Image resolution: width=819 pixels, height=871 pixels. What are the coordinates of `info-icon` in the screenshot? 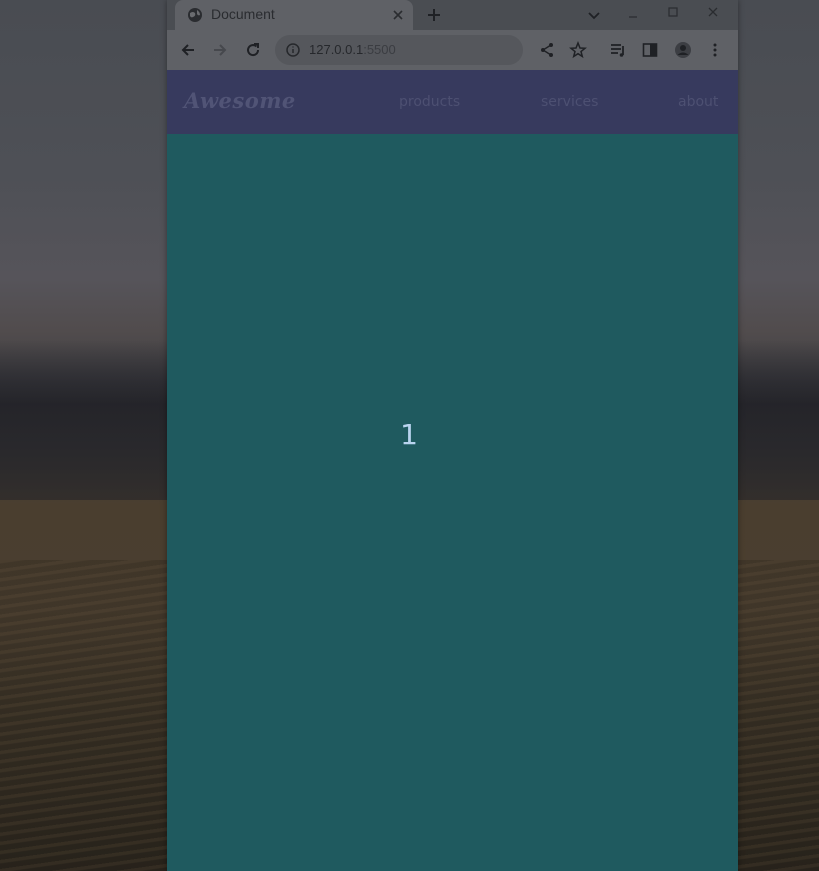 It's located at (293, 50).